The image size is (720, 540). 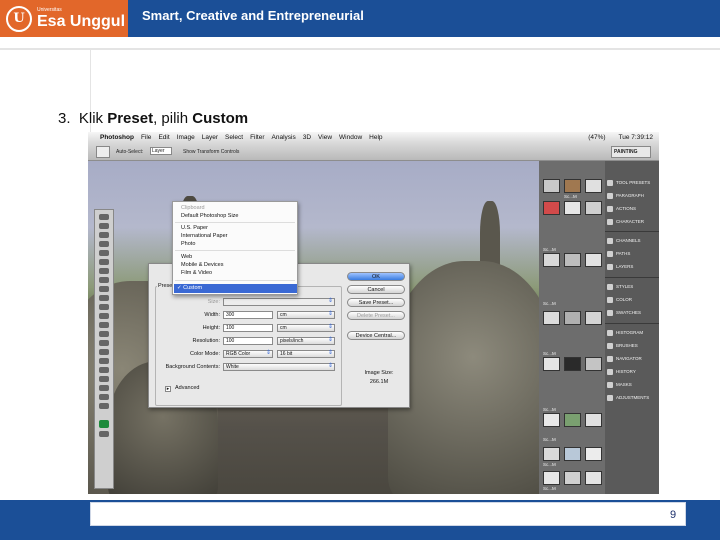 What do you see at coordinates (204, 236) in the screenshot?
I see `preset-option-international-paper: International Paper` at bounding box center [204, 236].